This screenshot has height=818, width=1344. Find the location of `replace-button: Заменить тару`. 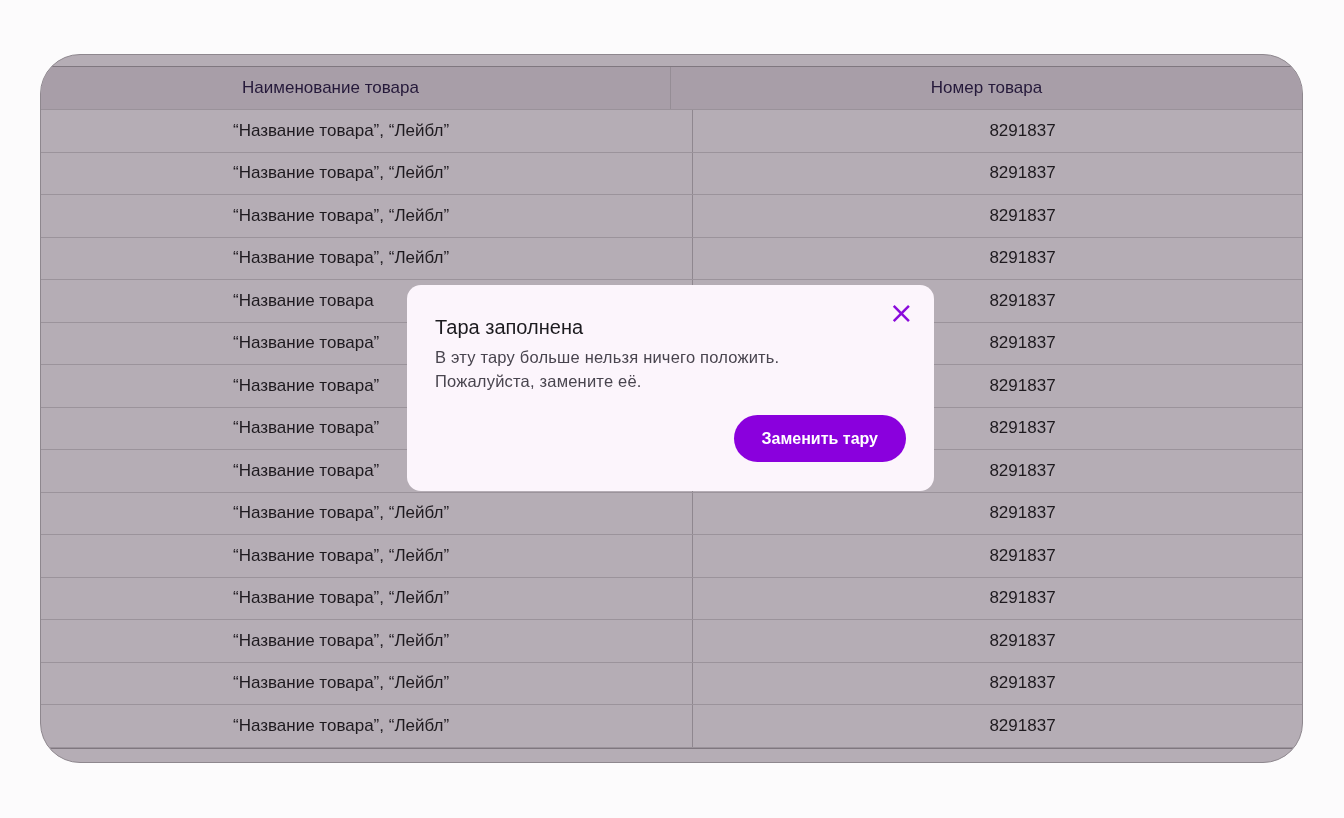

replace-button: Заменить тару is located at coordinates (819, 438).